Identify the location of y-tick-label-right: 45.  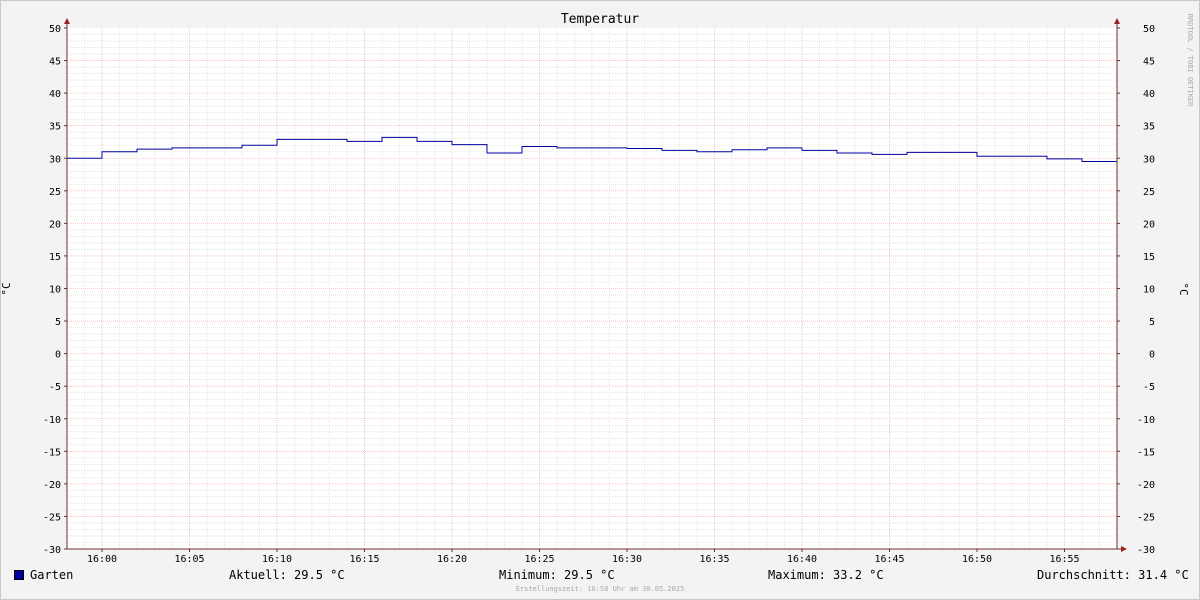
(1149, 62).